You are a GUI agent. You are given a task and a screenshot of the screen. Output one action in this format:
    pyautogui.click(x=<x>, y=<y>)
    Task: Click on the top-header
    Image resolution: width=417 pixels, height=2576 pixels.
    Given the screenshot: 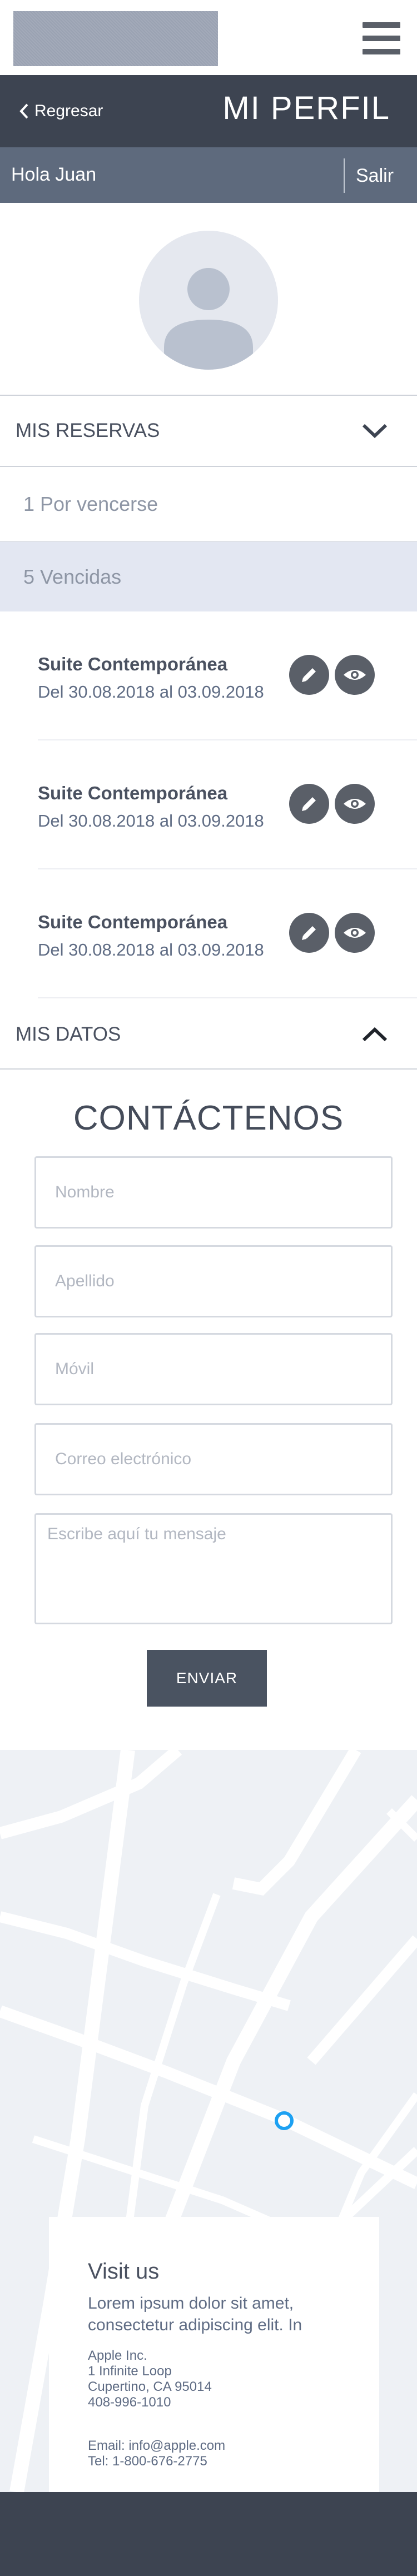 What is the action you would take?
    pyautogui.click(x=209, y=37)
    